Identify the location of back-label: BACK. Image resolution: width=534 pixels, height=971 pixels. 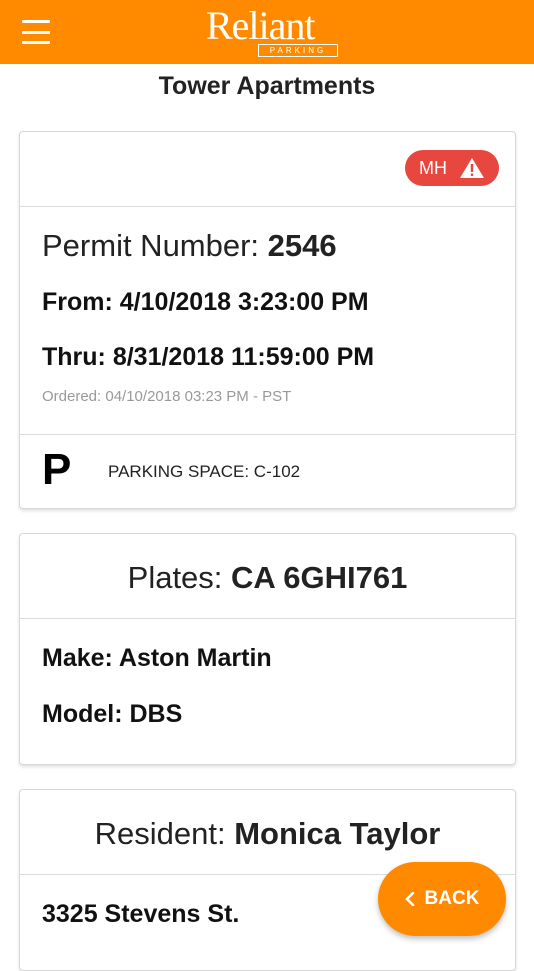
(452, 898).